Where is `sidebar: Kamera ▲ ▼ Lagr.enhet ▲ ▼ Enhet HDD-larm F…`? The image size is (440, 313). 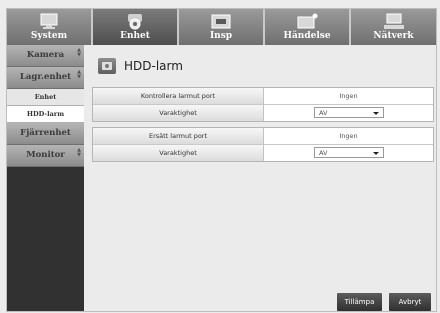 sidebar: Kamera ▲ ▼ Lagr.enhet ▲ ▼ Enhet HDD-larm F… is located at coordinates (45, 178).